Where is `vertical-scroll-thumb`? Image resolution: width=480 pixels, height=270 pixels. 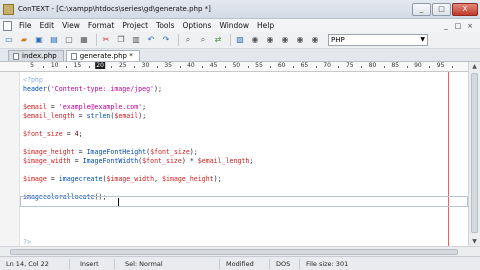
vertical-scroll-thumb is located at coordinates (474, 153).